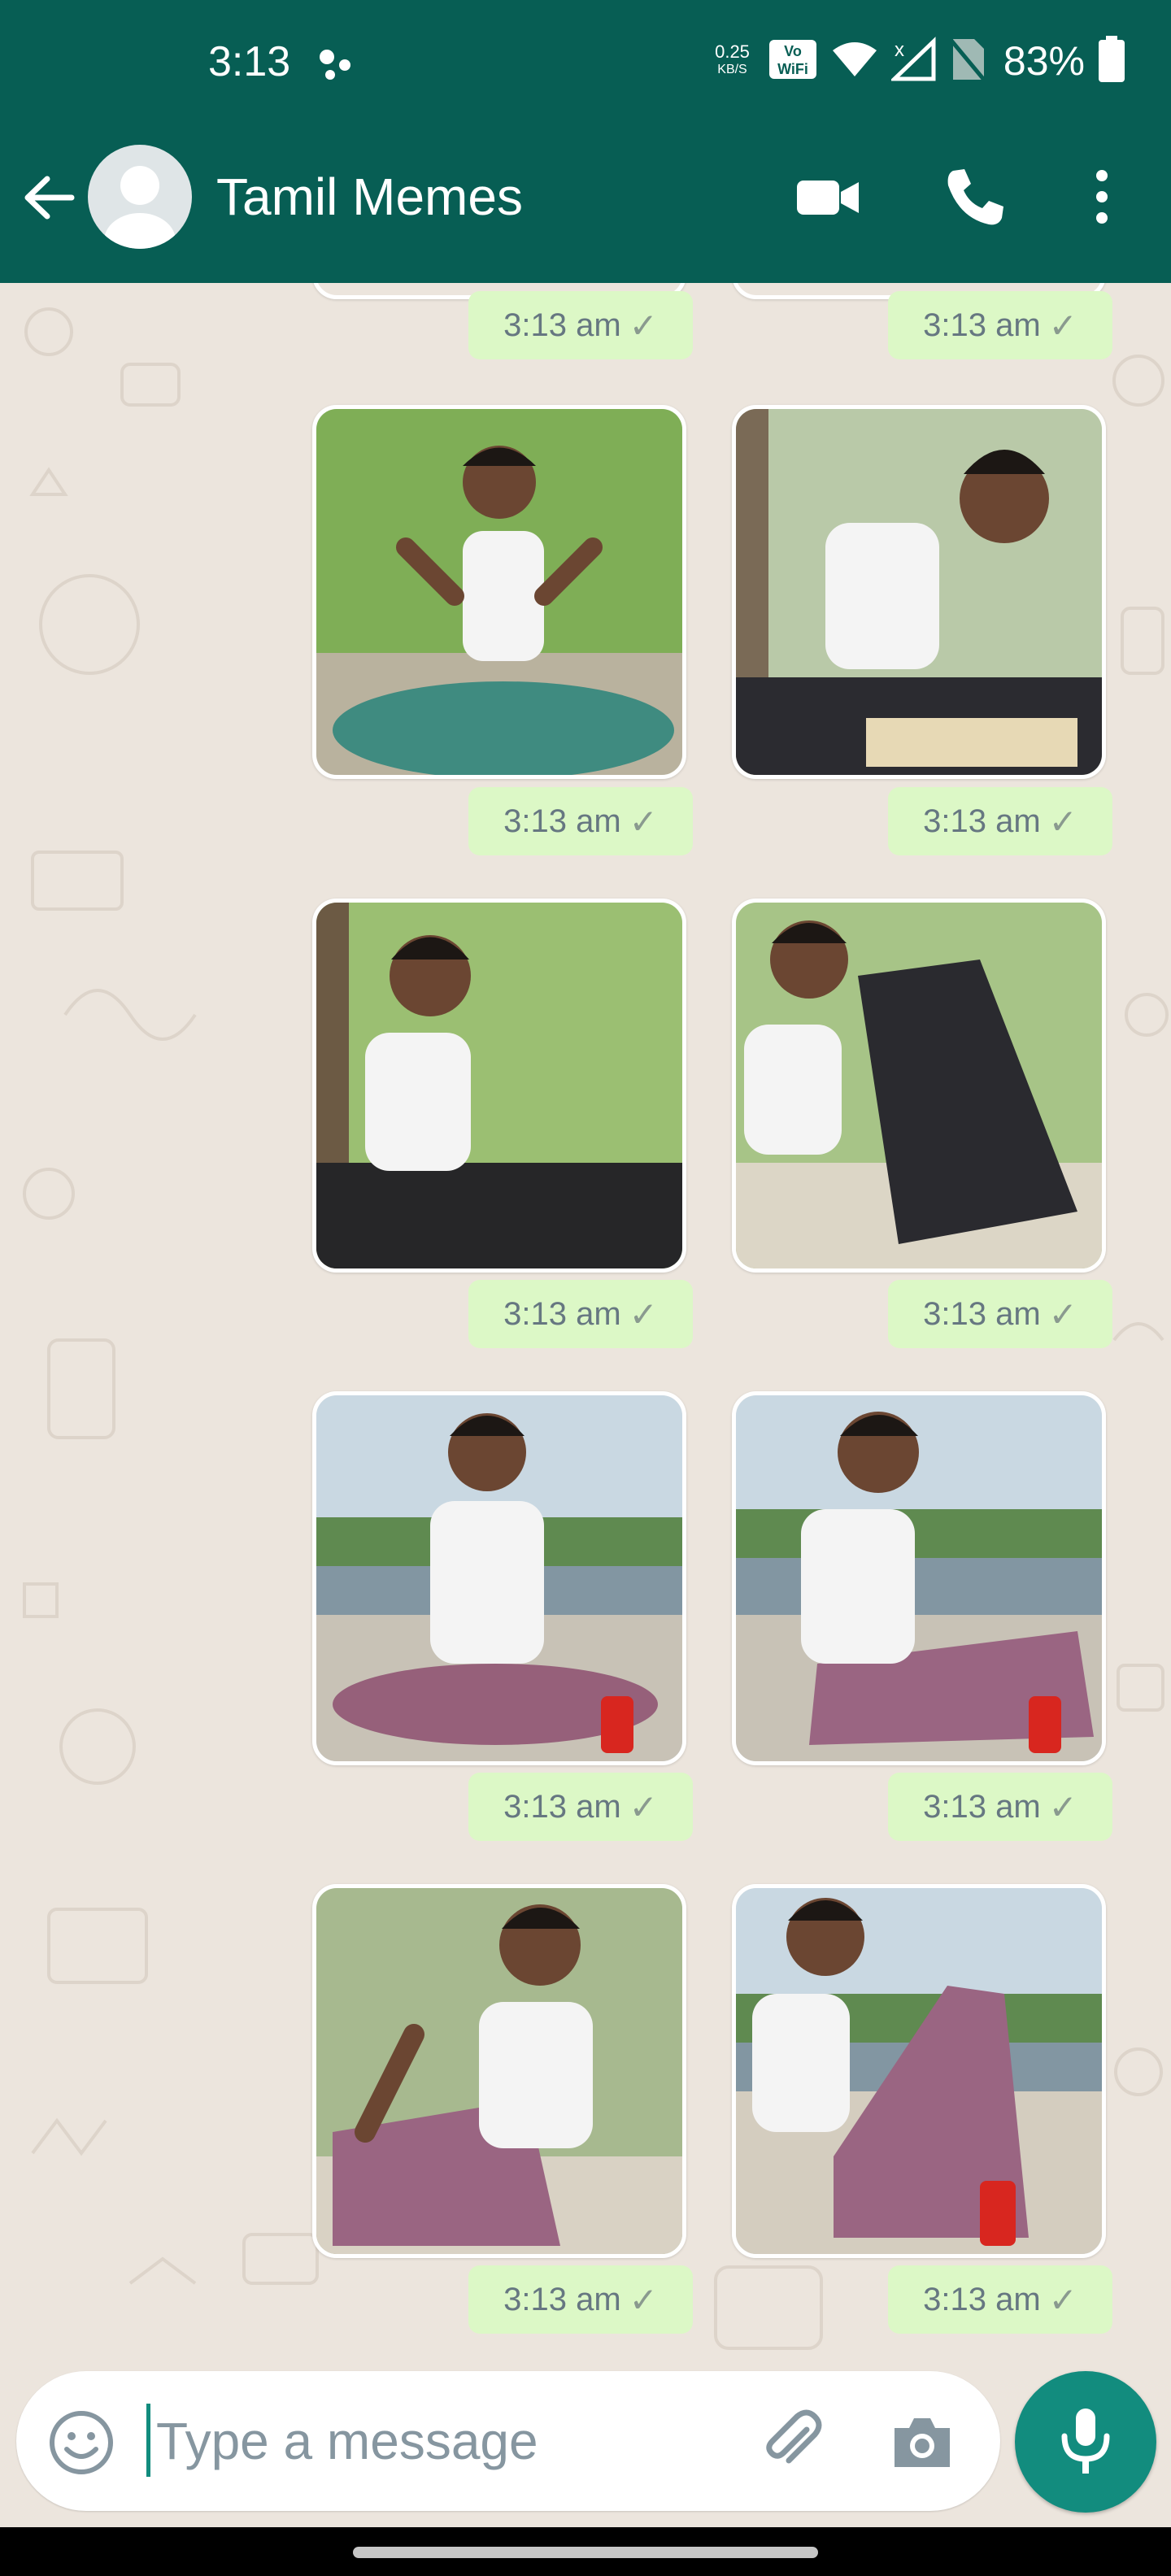 This screenshot has height=2576, width=1171. I want to click on back-arrow-icon, so click(49, 199).